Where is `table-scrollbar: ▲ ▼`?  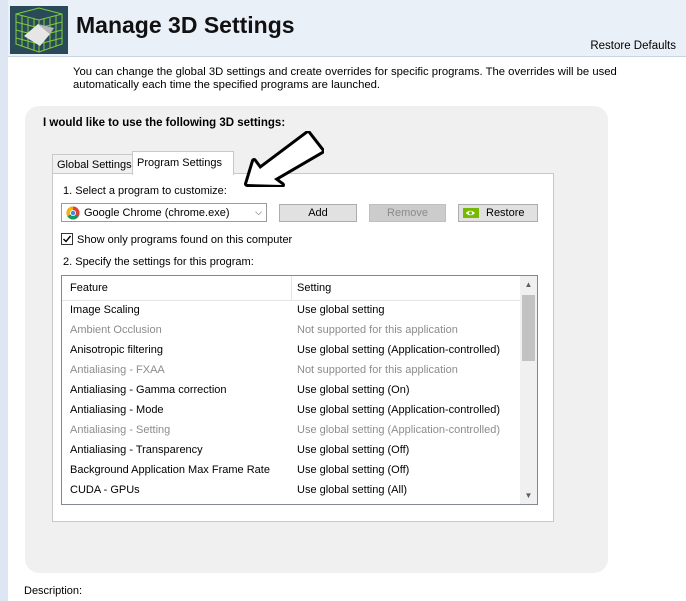 table-scrollbar: ▲ ▼ is located at coordinates (528, 390).